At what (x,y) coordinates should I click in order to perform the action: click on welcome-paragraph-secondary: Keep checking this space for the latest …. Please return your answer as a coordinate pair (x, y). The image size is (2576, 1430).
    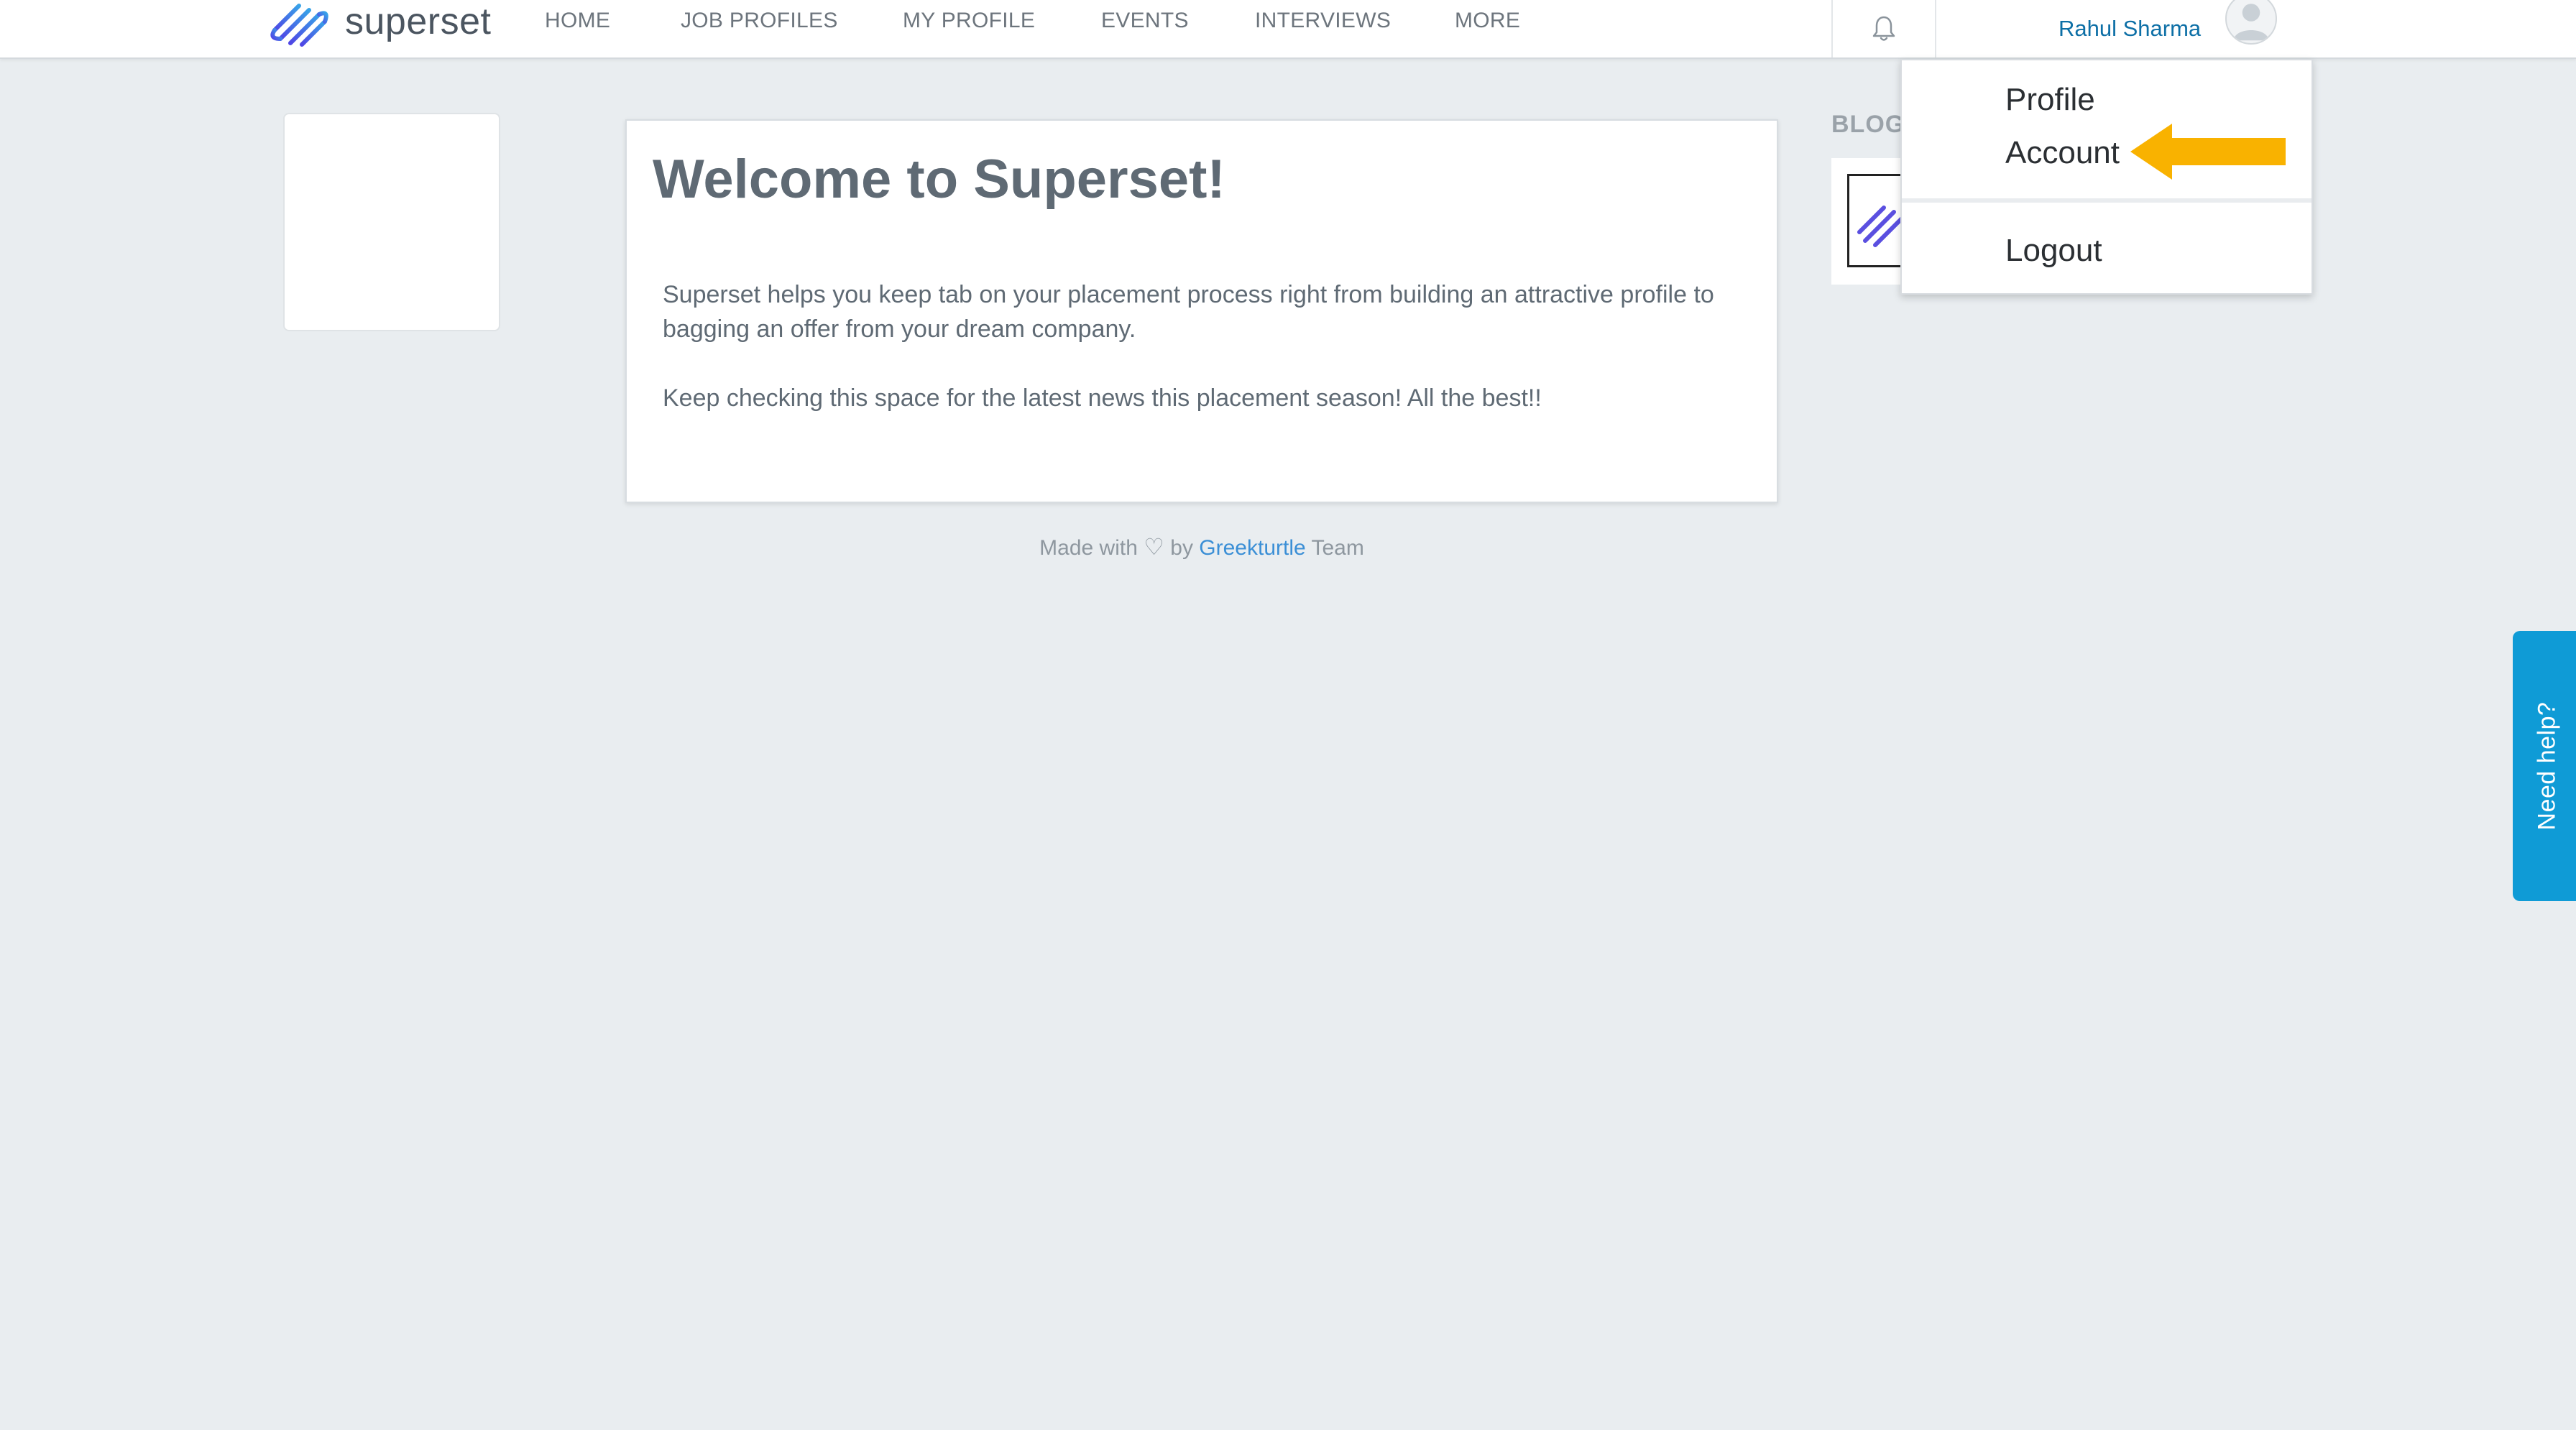
    Looking at the image, I should click on (1102, 398).